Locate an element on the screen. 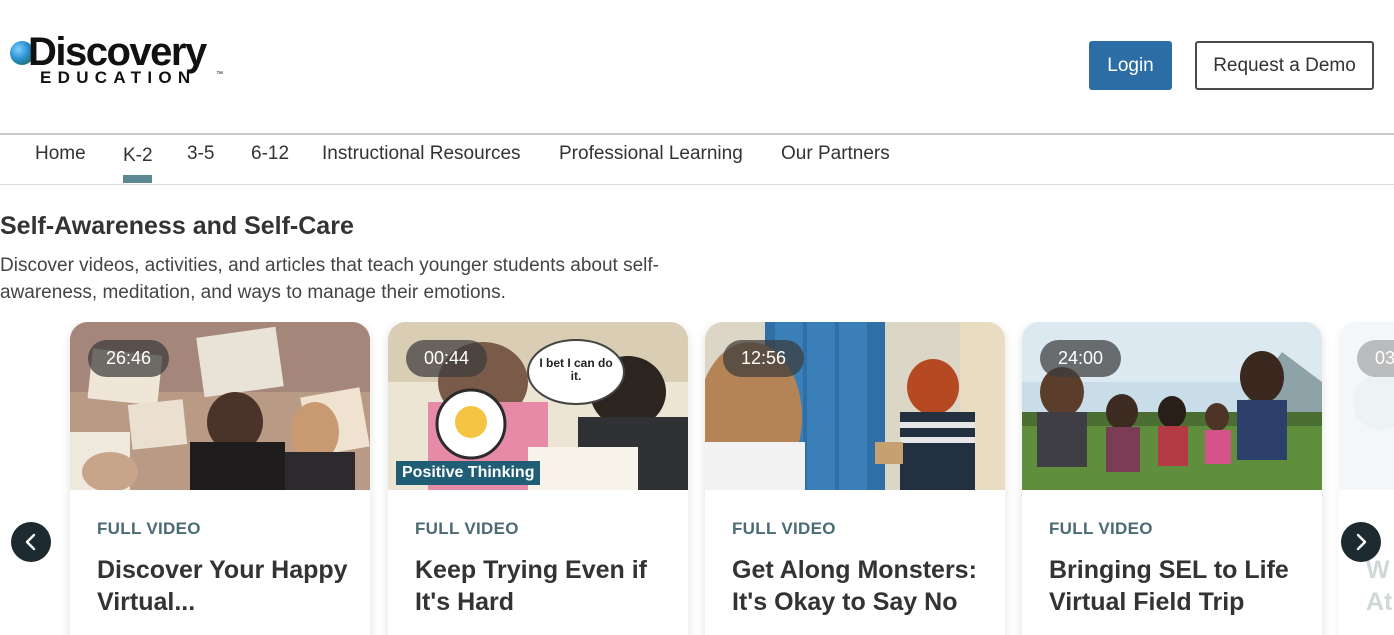 The height and width of the screenshot is (635, 1394). nav-item-3-5: 3-5 is located at coordinates (200, 154).